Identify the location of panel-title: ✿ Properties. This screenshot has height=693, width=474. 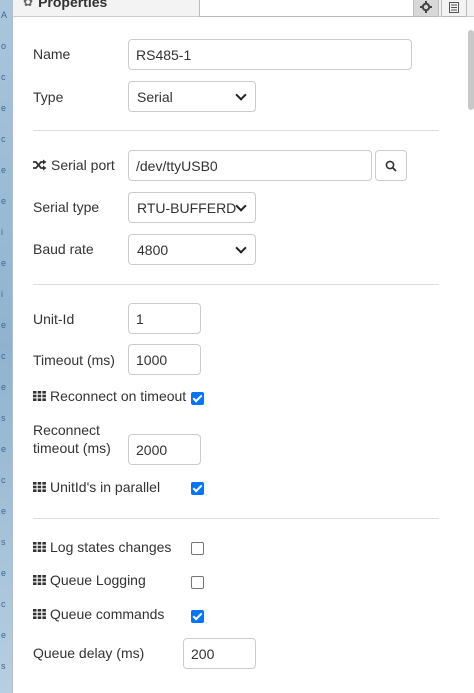
(65, 5).